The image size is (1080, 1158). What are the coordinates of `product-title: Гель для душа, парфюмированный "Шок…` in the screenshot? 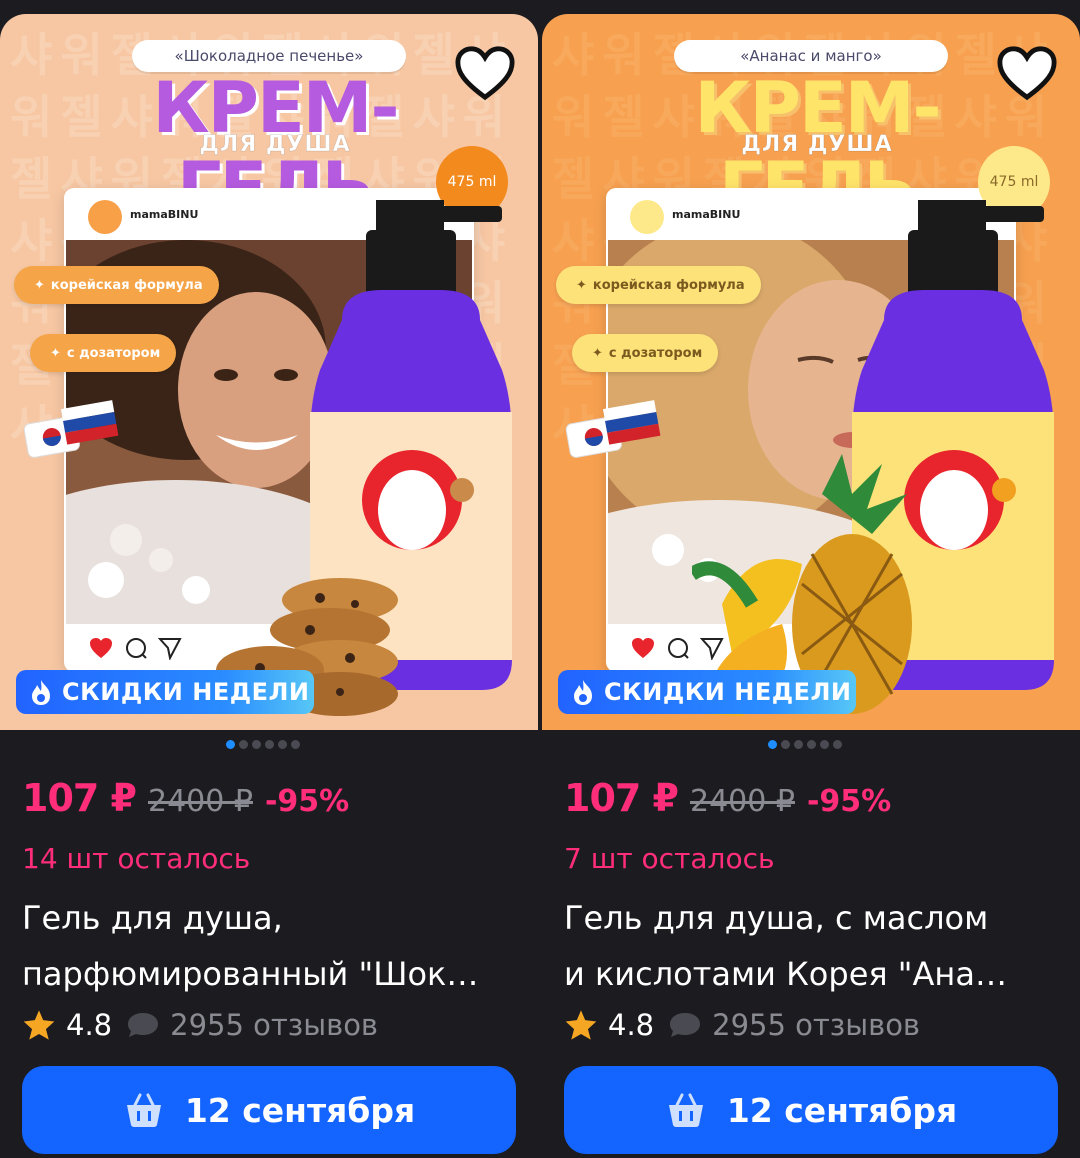 It's located at (272, 946).